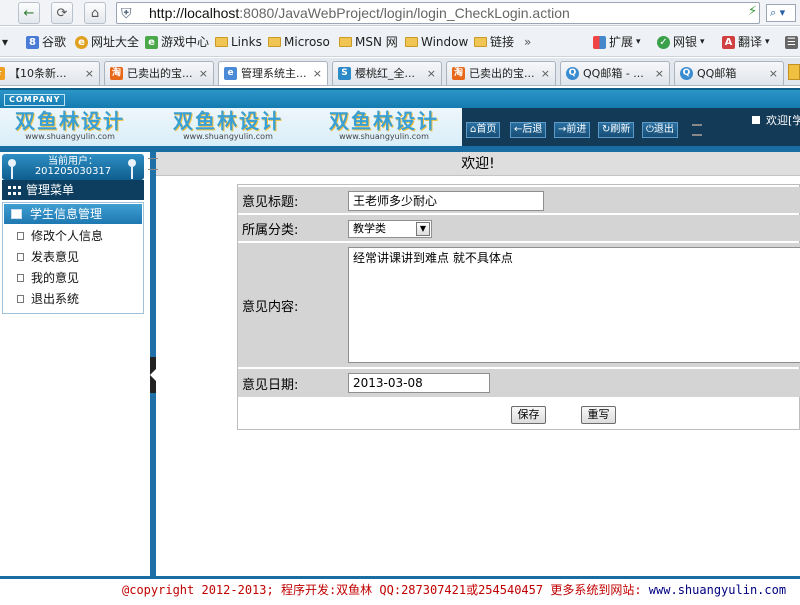 This screenshot has height=605, width=800. I want to click on browser-tab: Q QQ邮箱 ×, so click(729, 73).